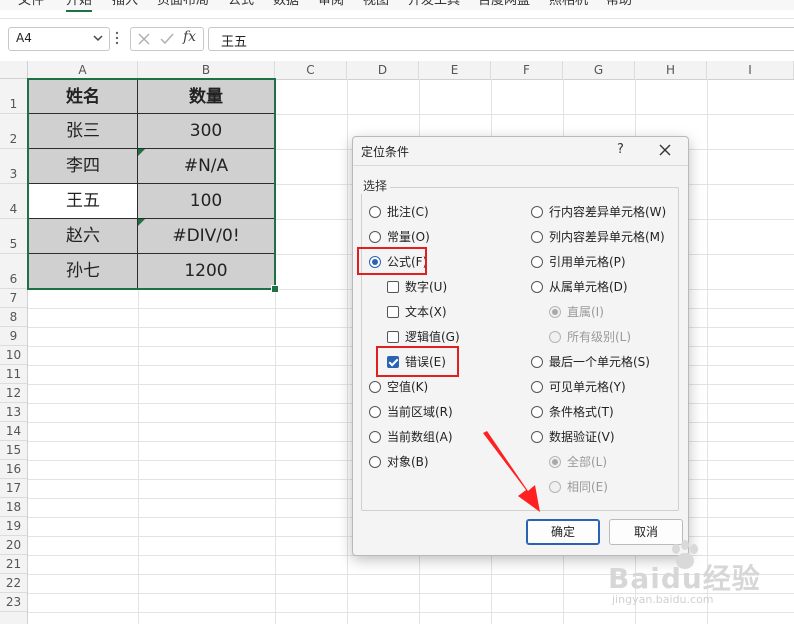  Describe the element at coordinates (13, 583) in the screenshot. I see `row-header-22: 22` at that location.